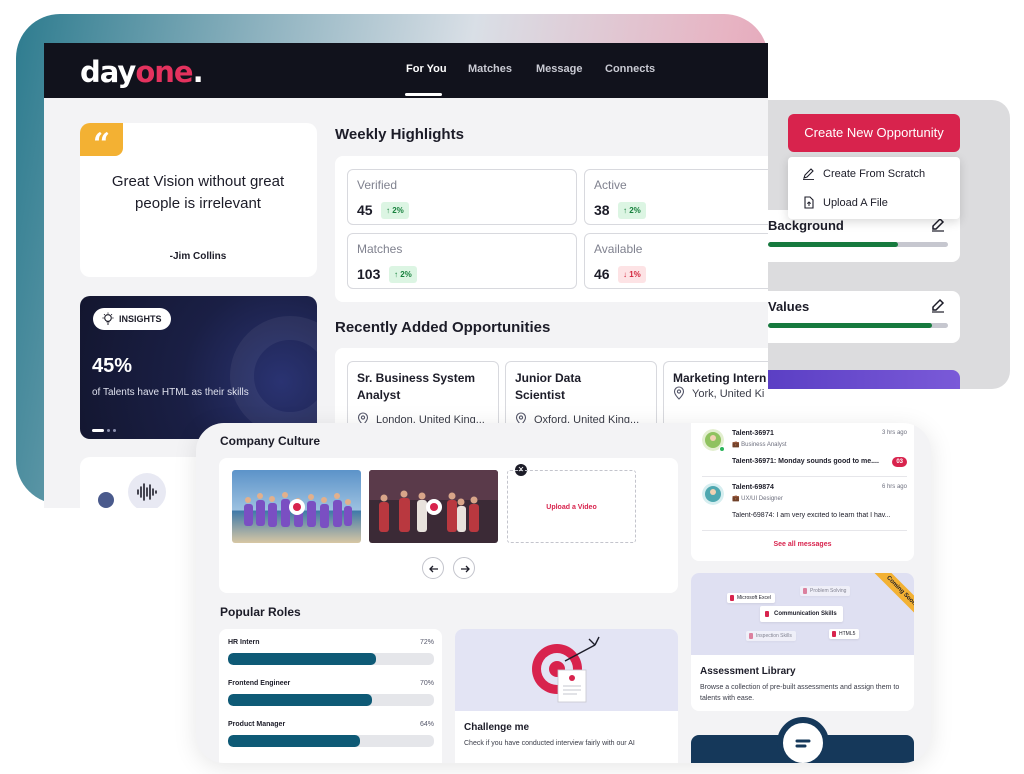  What do you see at coordinates (864, 379) in the screenshot?
I see `purple-card` at bounding box center [864, 379].